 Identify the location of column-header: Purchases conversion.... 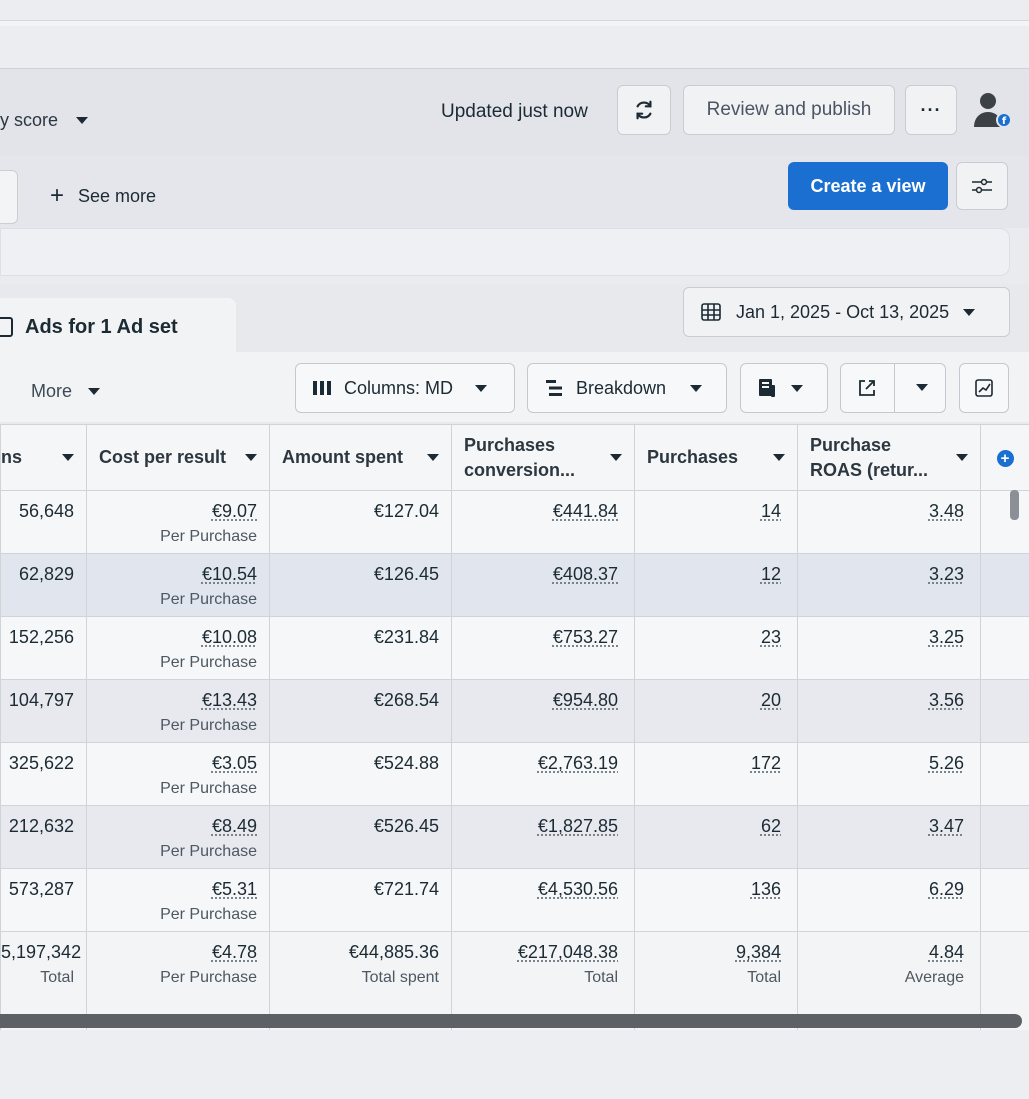
(543, 457).